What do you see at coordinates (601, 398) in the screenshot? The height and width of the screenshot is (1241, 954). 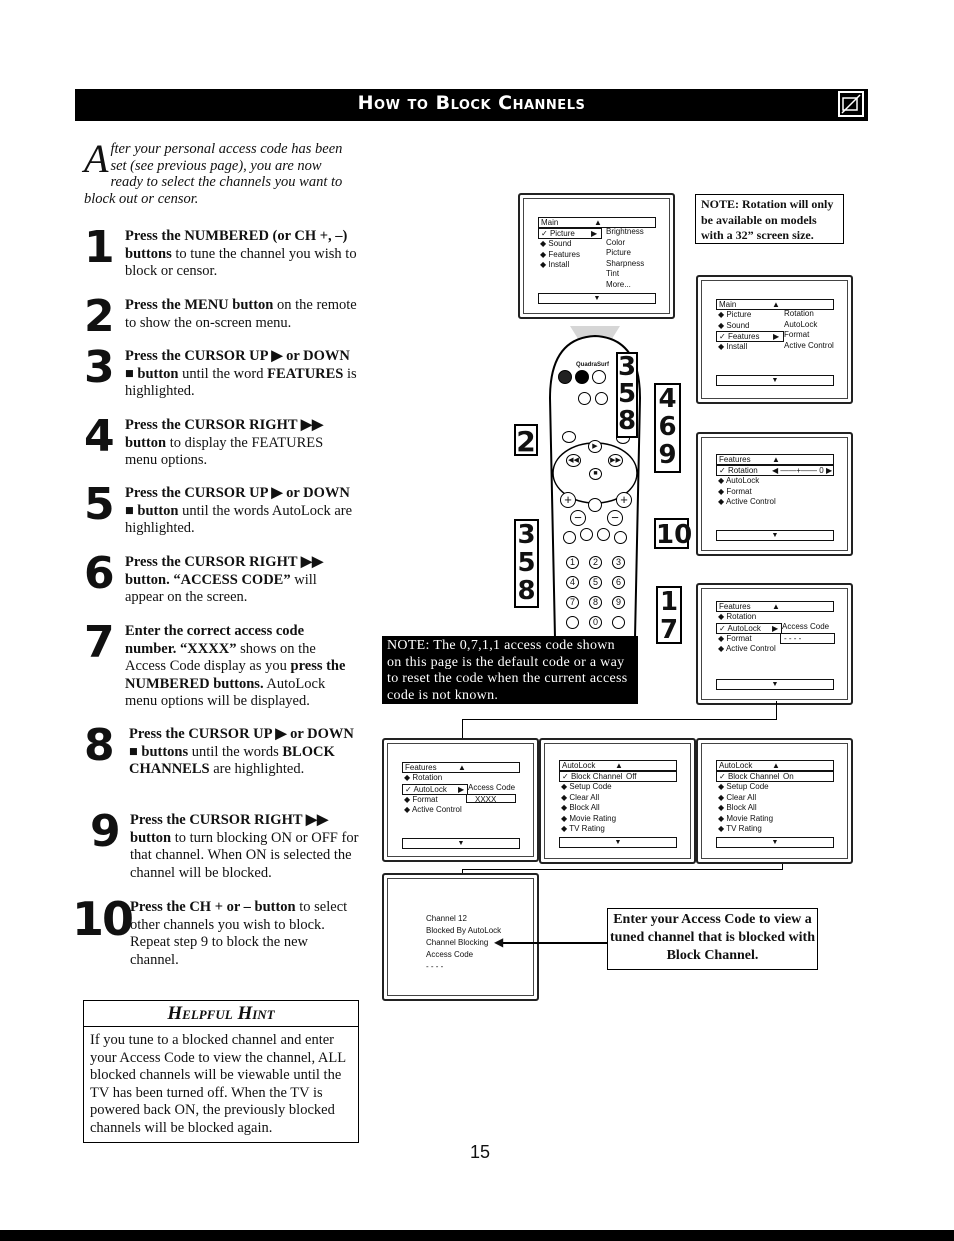 I see `surf-button-b` at bounding box center [601, 398].